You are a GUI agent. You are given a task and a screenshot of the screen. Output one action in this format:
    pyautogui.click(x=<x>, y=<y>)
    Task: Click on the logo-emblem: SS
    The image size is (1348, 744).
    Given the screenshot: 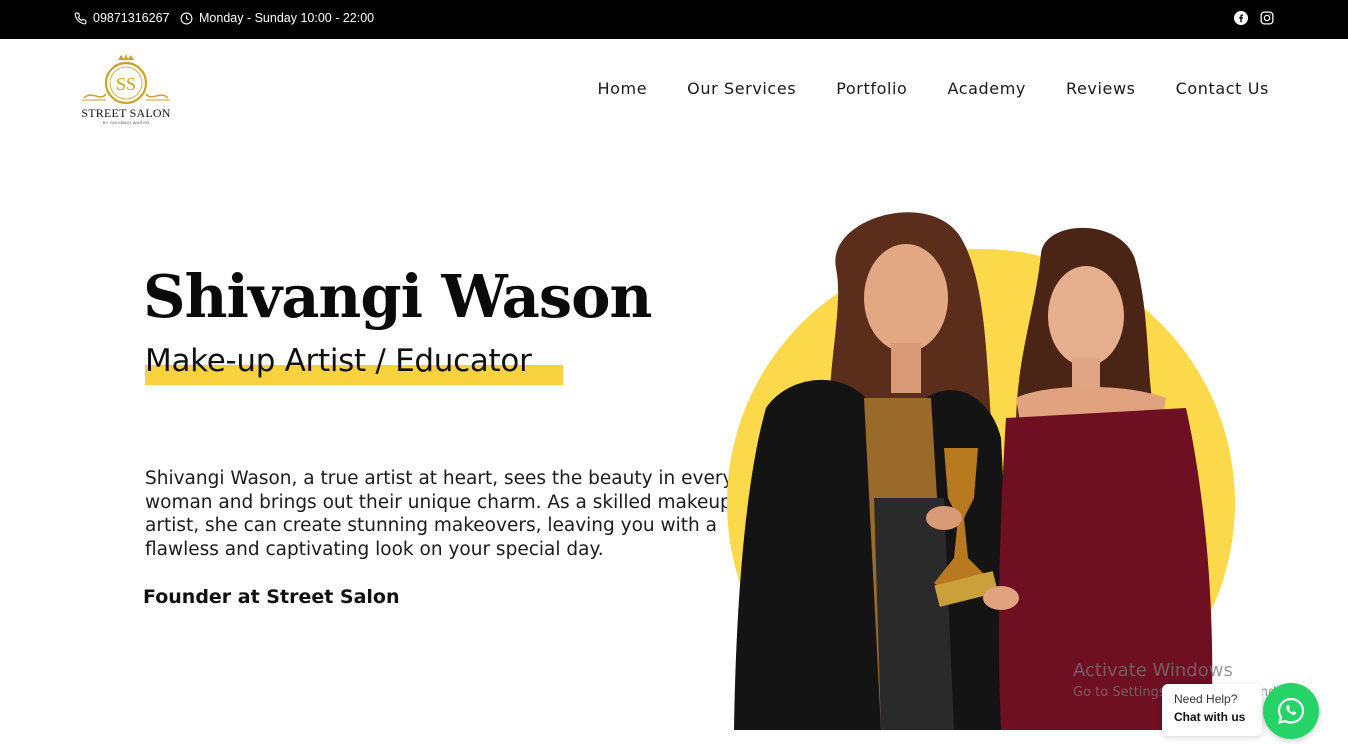 What is the action you would take?
    pyautogui.click(x=126, y=79)
    